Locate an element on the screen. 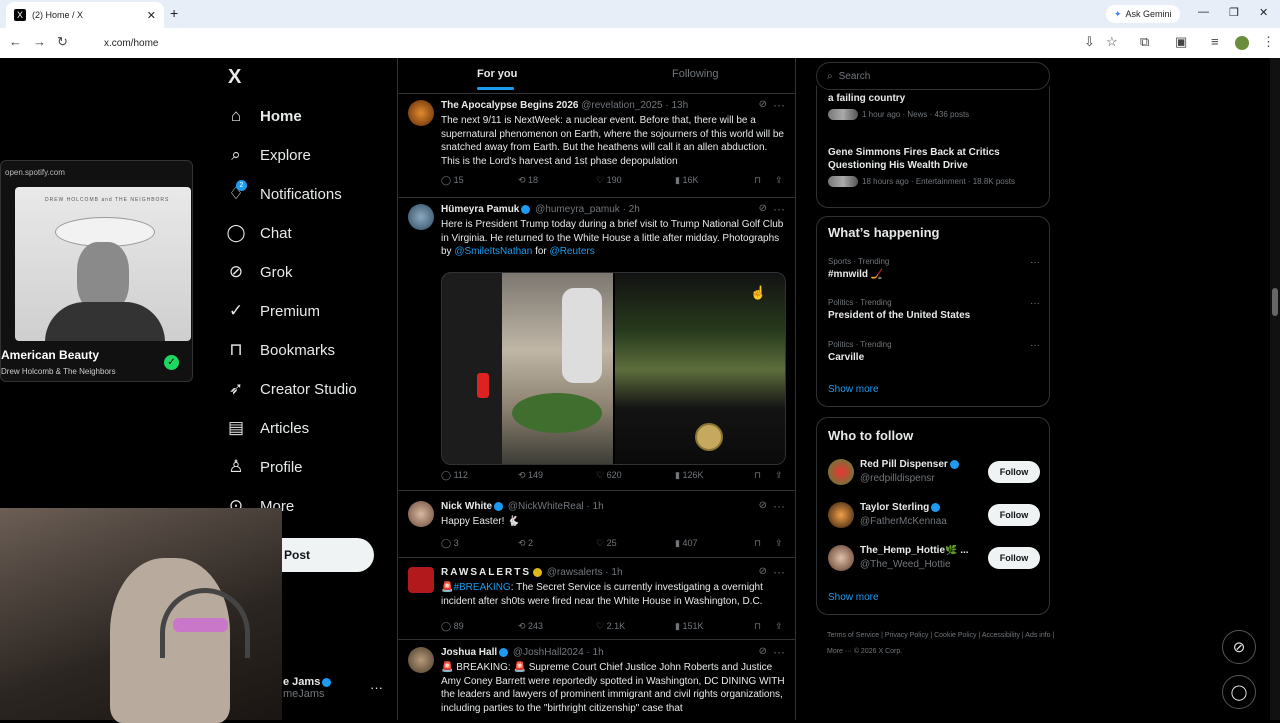  tweet-author: Nick White is located at coordinates (466, 506).